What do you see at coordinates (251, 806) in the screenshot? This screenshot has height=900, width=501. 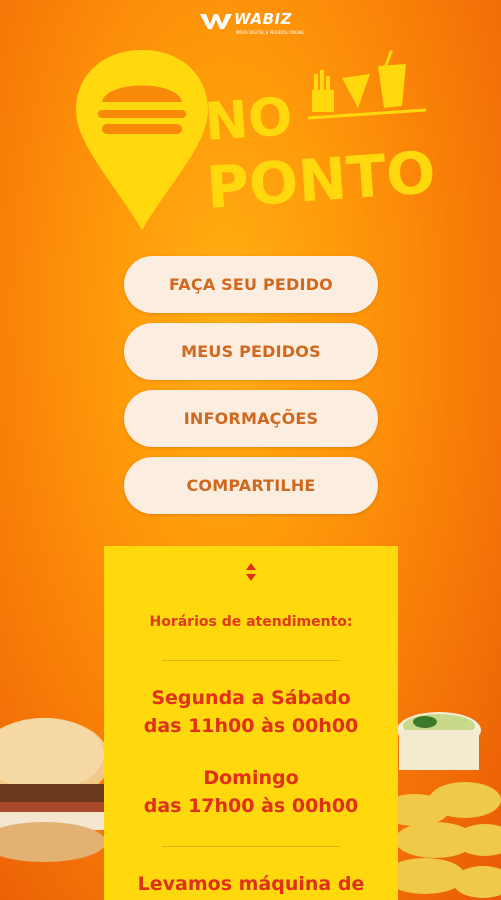 I see `schedule-sunday-time: das 17h00 às 00h00` at bounding box center [251, 806].